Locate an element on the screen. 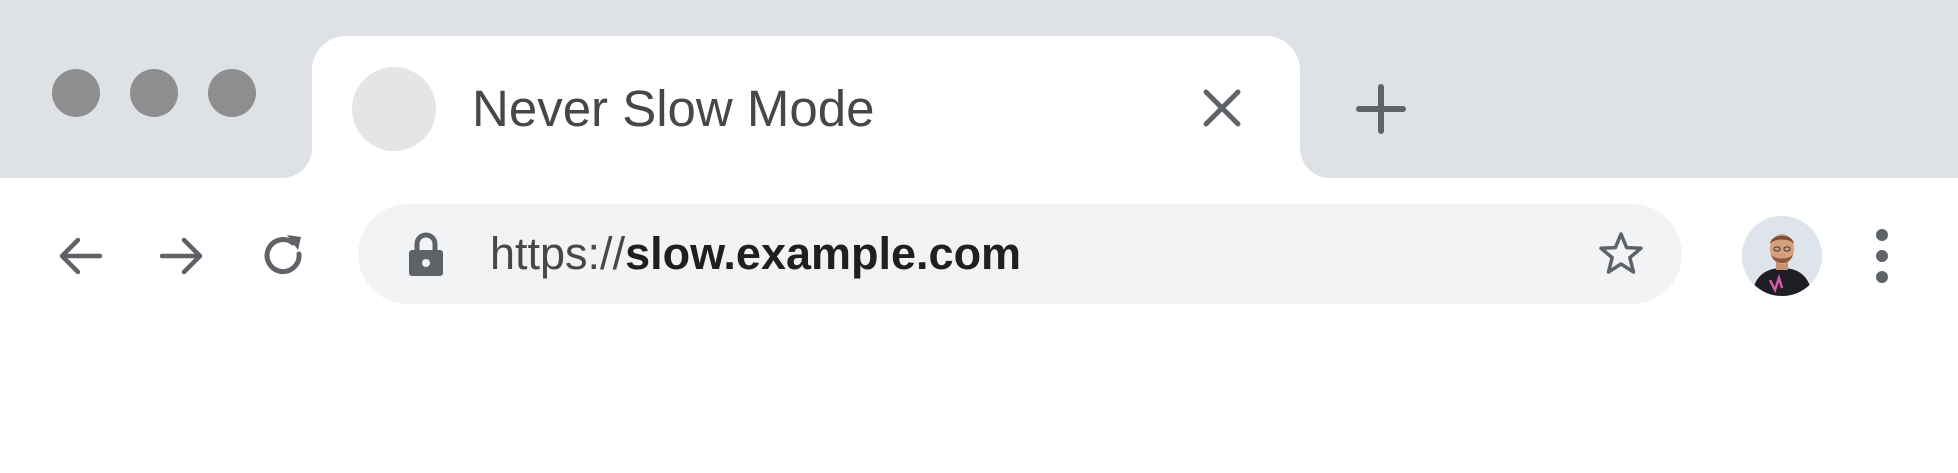  address-bar: https://slow.example.com is located at coordinates (1020, 254).